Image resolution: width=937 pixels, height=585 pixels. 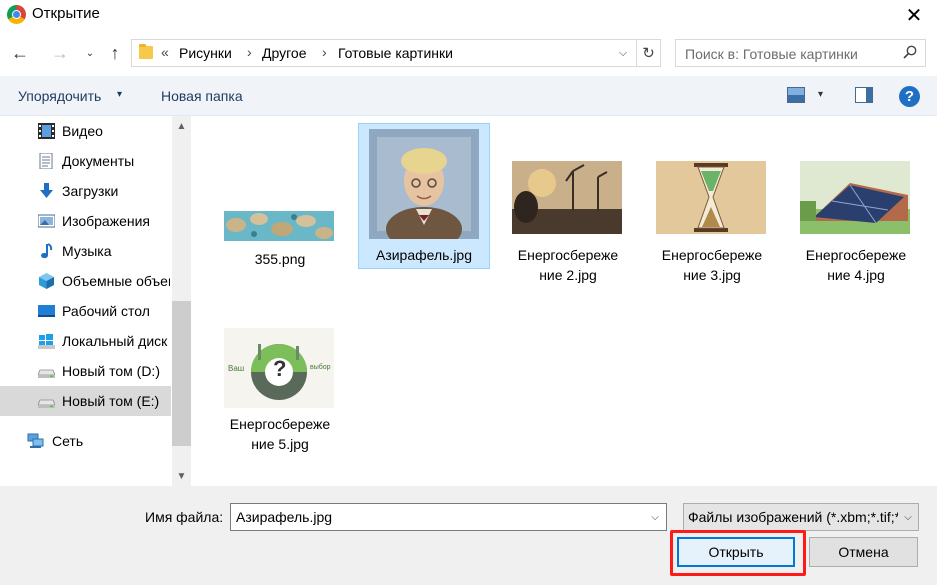 I want to click on sidebar-item-documents: Документы, so click(x=85, y=161).